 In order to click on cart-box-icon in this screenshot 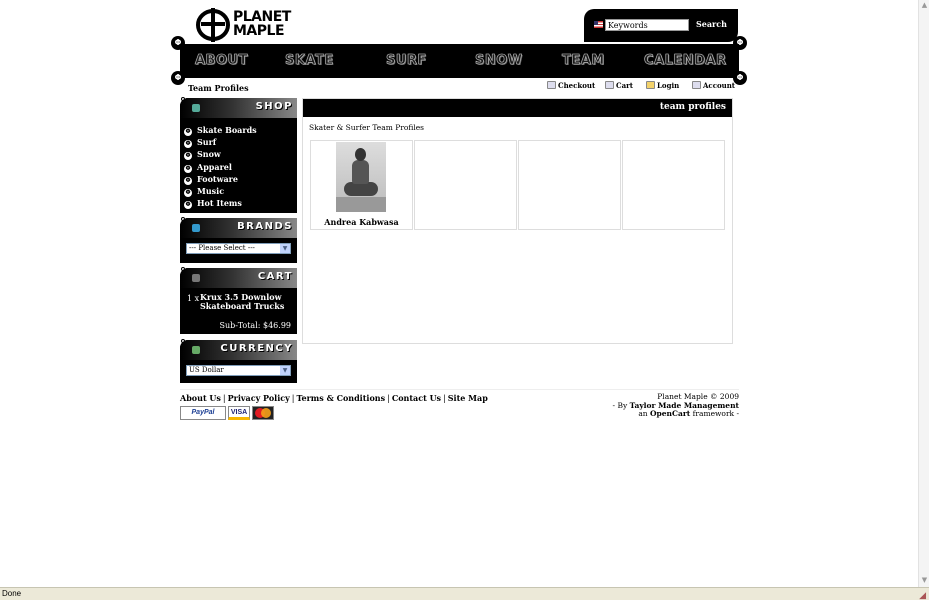, I will do `click(196, 278)`.